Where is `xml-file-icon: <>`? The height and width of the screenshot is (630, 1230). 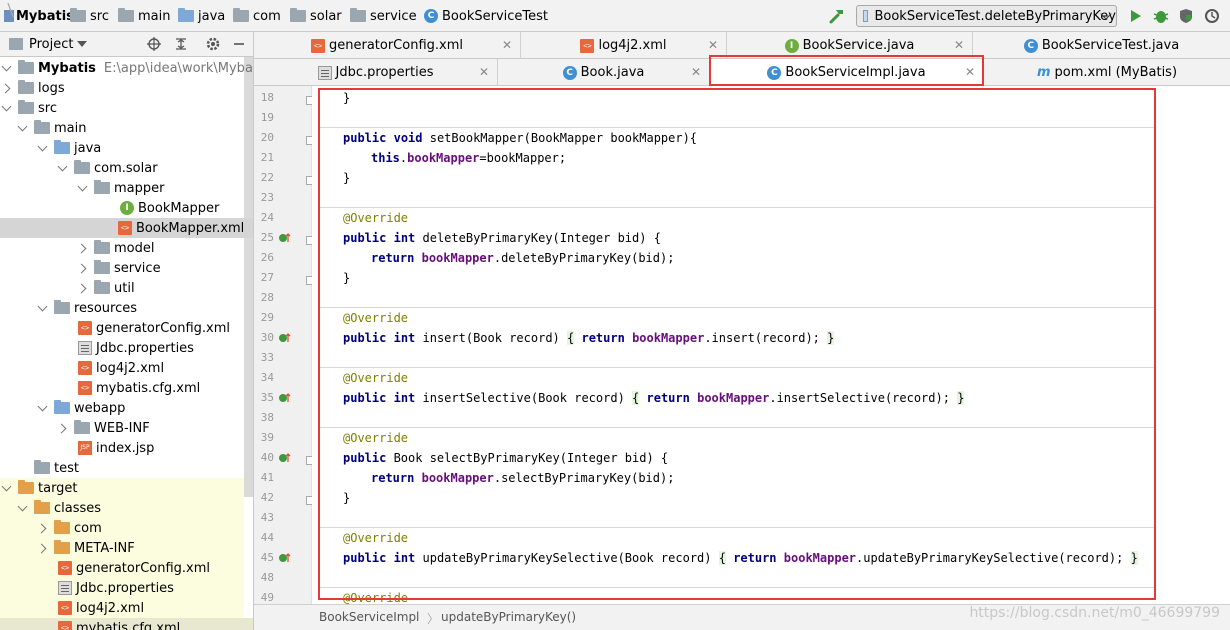
xml-file-icon: <> is located at coordinates (85, 368).